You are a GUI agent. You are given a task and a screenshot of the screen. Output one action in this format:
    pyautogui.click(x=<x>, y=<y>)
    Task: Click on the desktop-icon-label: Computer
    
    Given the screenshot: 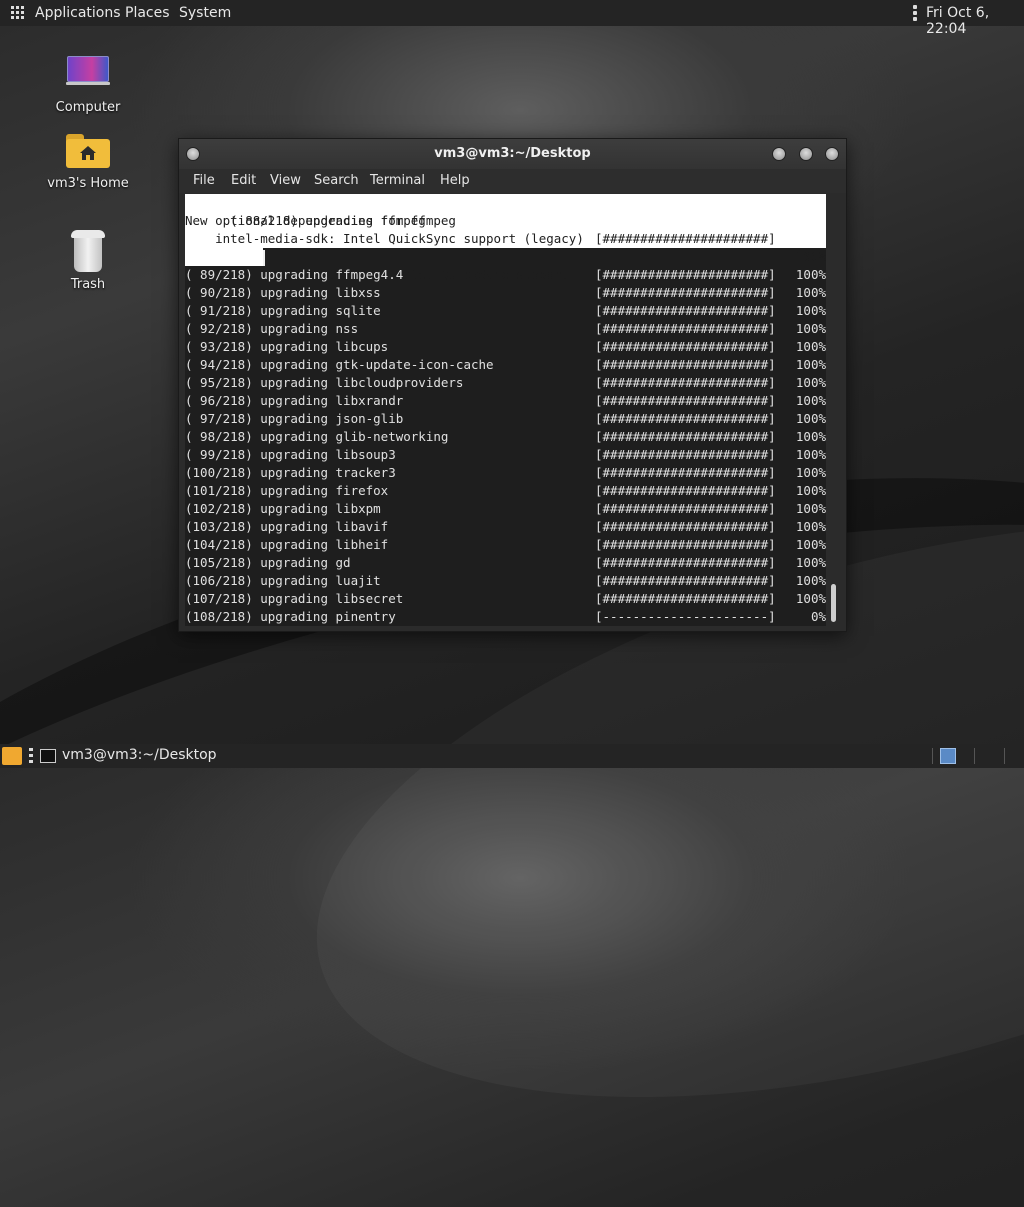 What is the action you would take?
    pyautogui.click(x=88, y=107)
    